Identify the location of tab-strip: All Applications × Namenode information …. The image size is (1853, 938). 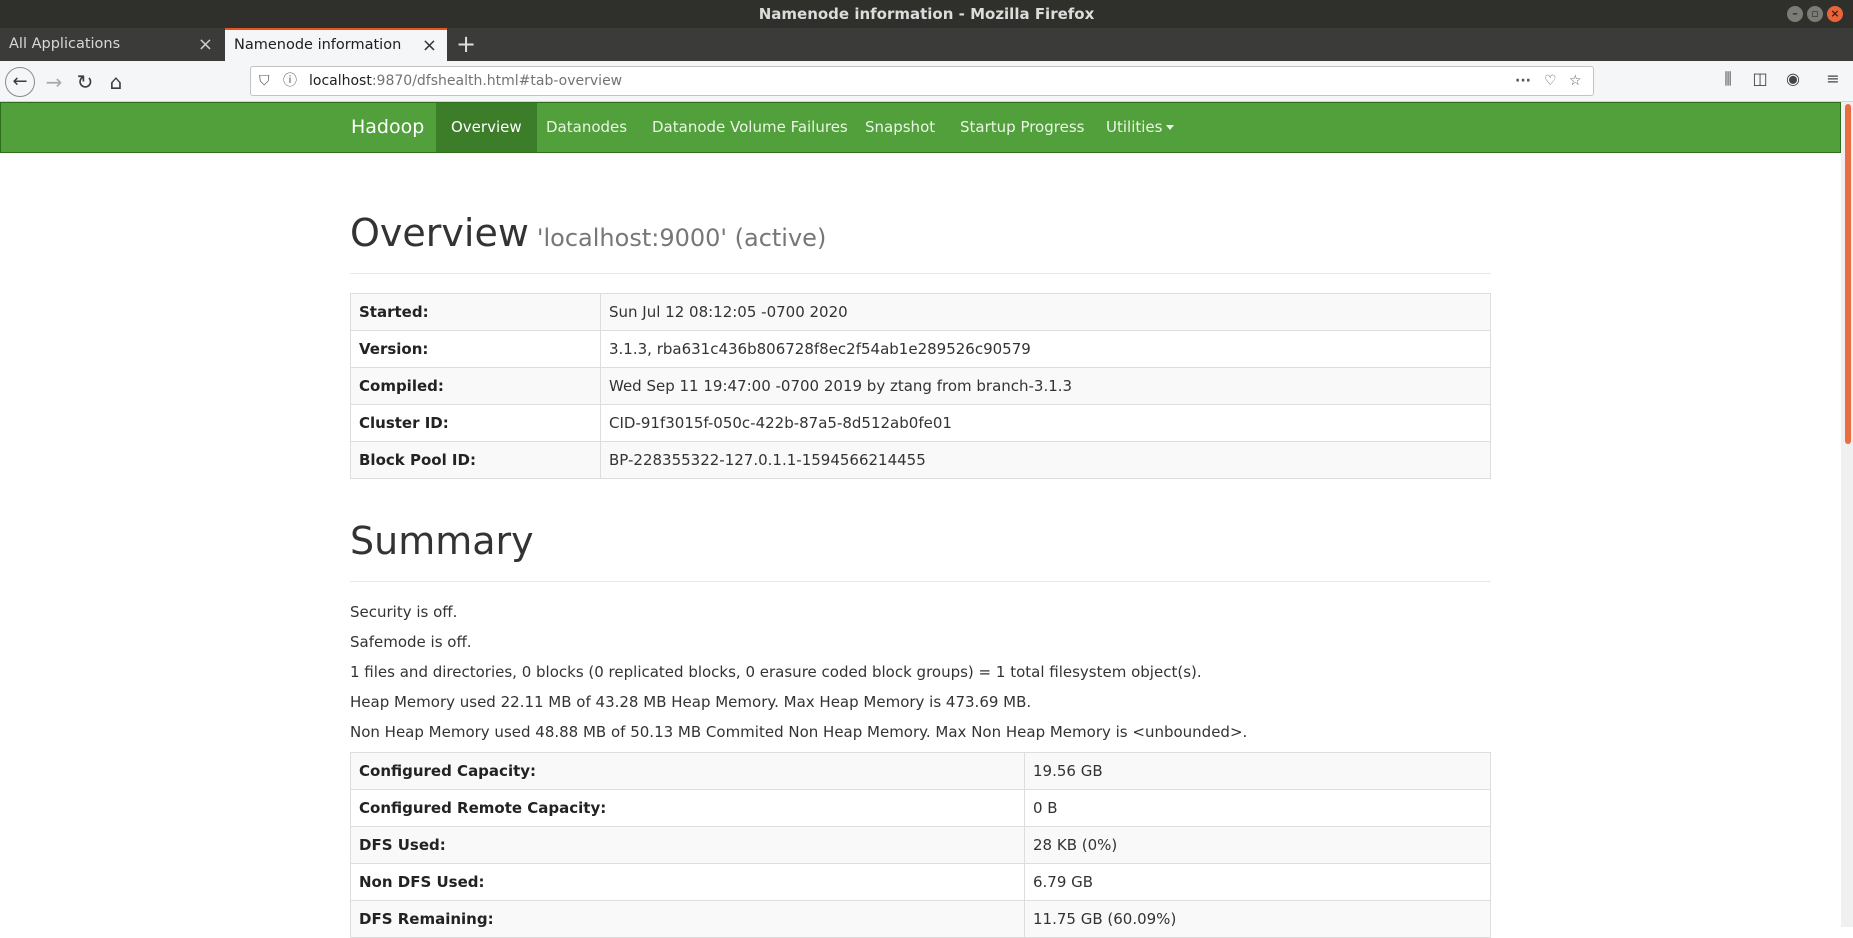
(926, 44).